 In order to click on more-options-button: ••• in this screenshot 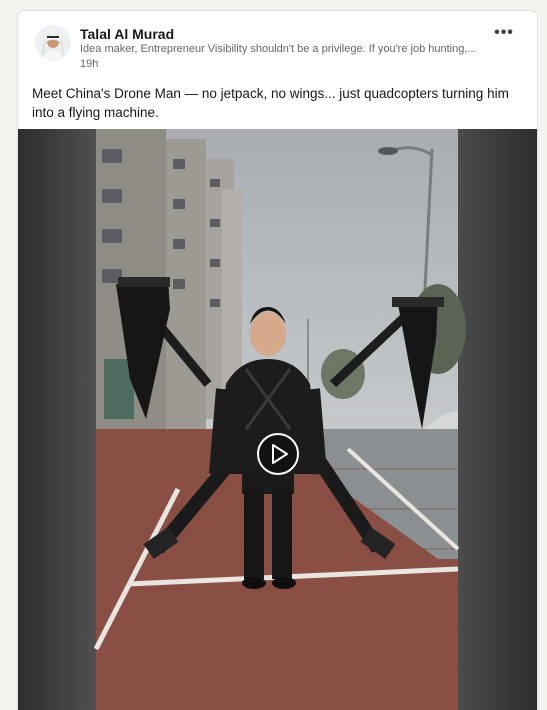, I will do `click(504, 36)`.